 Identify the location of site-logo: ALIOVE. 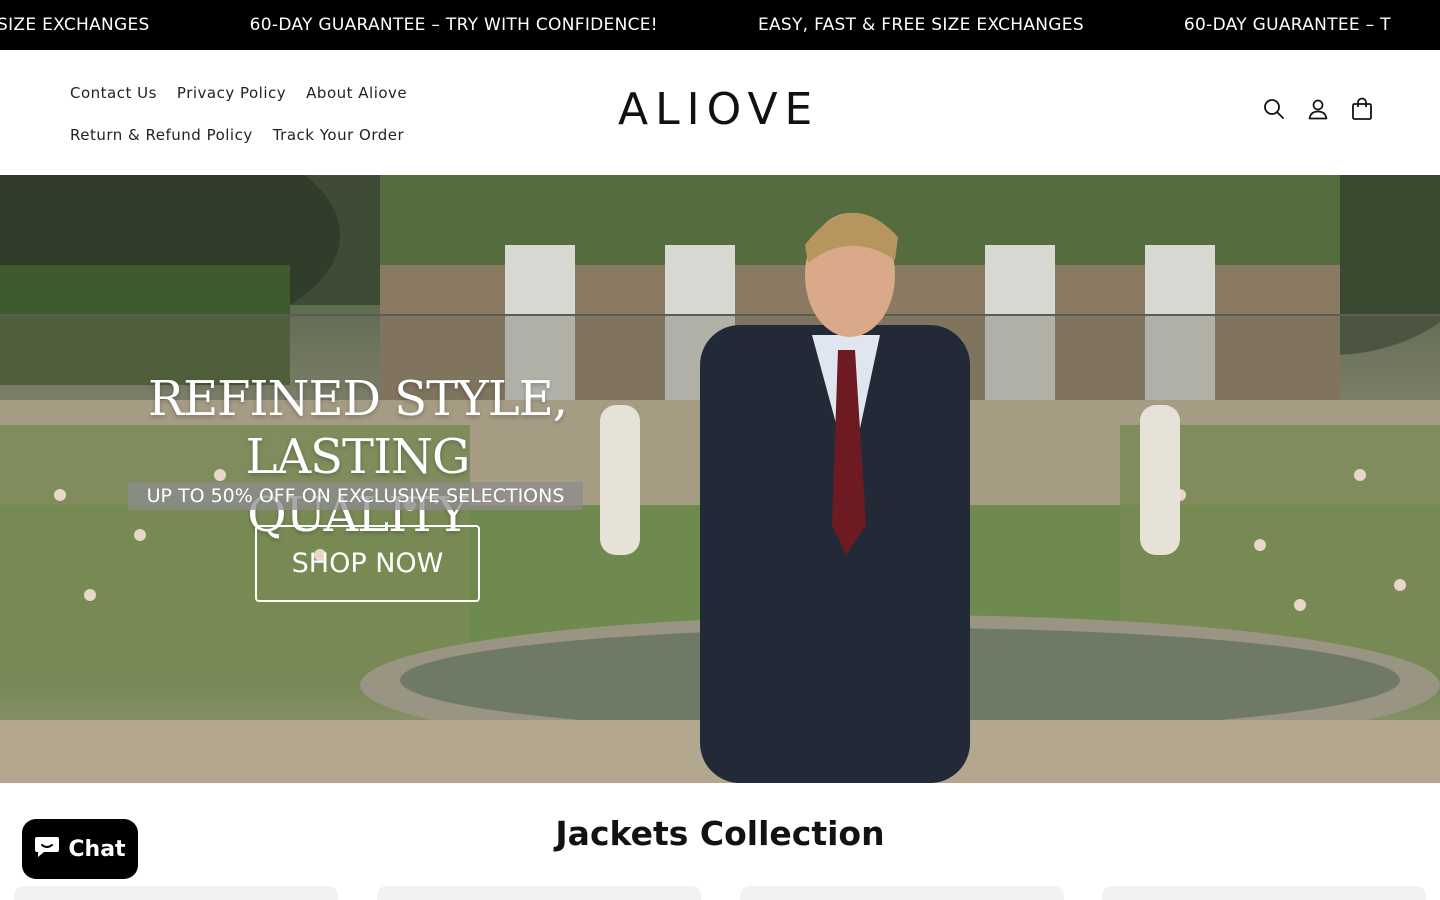
(715, 110).